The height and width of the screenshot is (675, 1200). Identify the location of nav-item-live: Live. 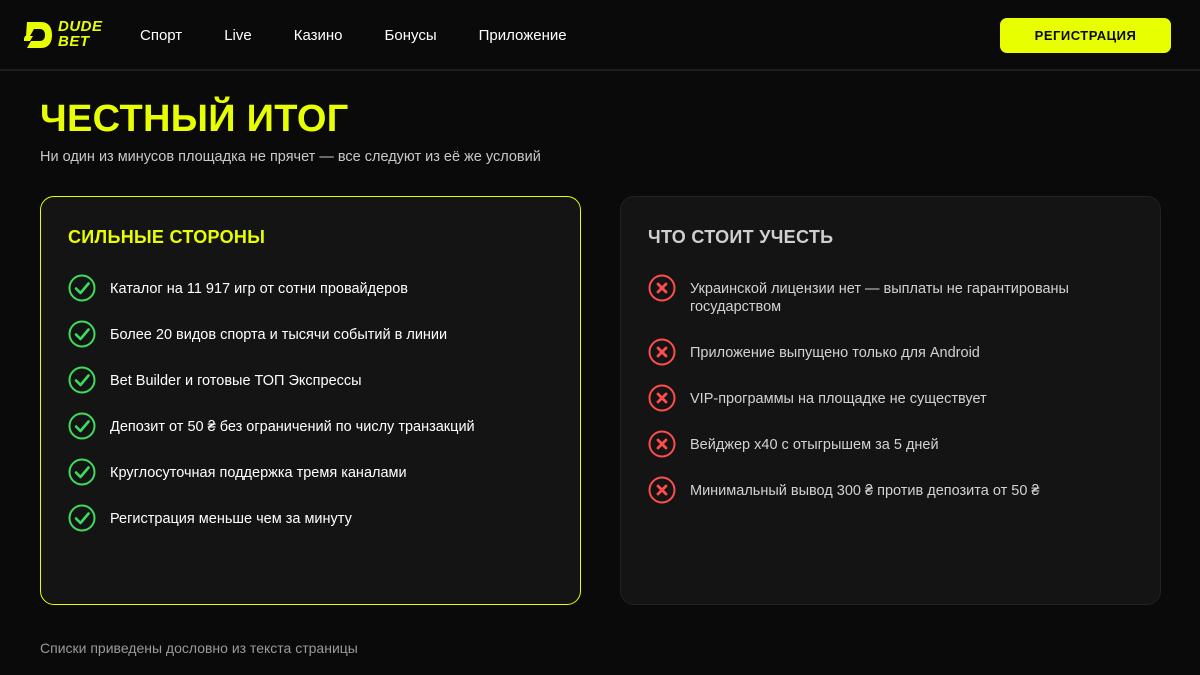
(238, 35).